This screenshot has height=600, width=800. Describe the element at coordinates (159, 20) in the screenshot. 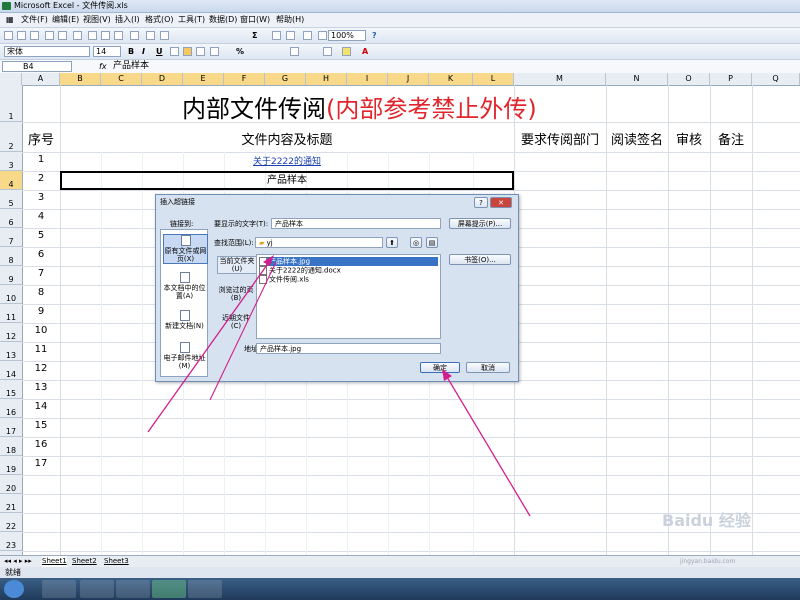

I see `menu-format: 格式(O)` at that location.